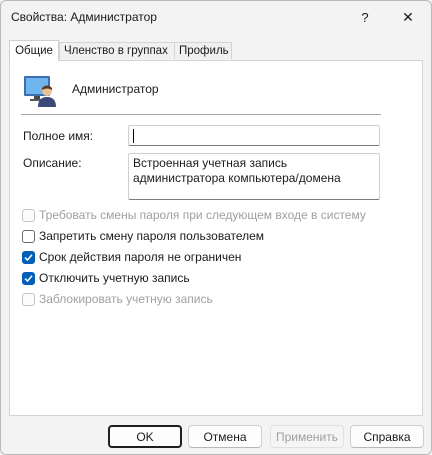 This screenshot has height=455, width=432. I want to click on window-title: Свойства: Администратор, so click(84, 17).